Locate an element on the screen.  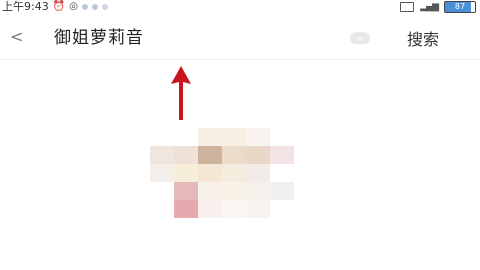
status-bar: 上午9:43 ⏰ ◎ ▂▄▆ 87 is located at coordinates (240, 8).